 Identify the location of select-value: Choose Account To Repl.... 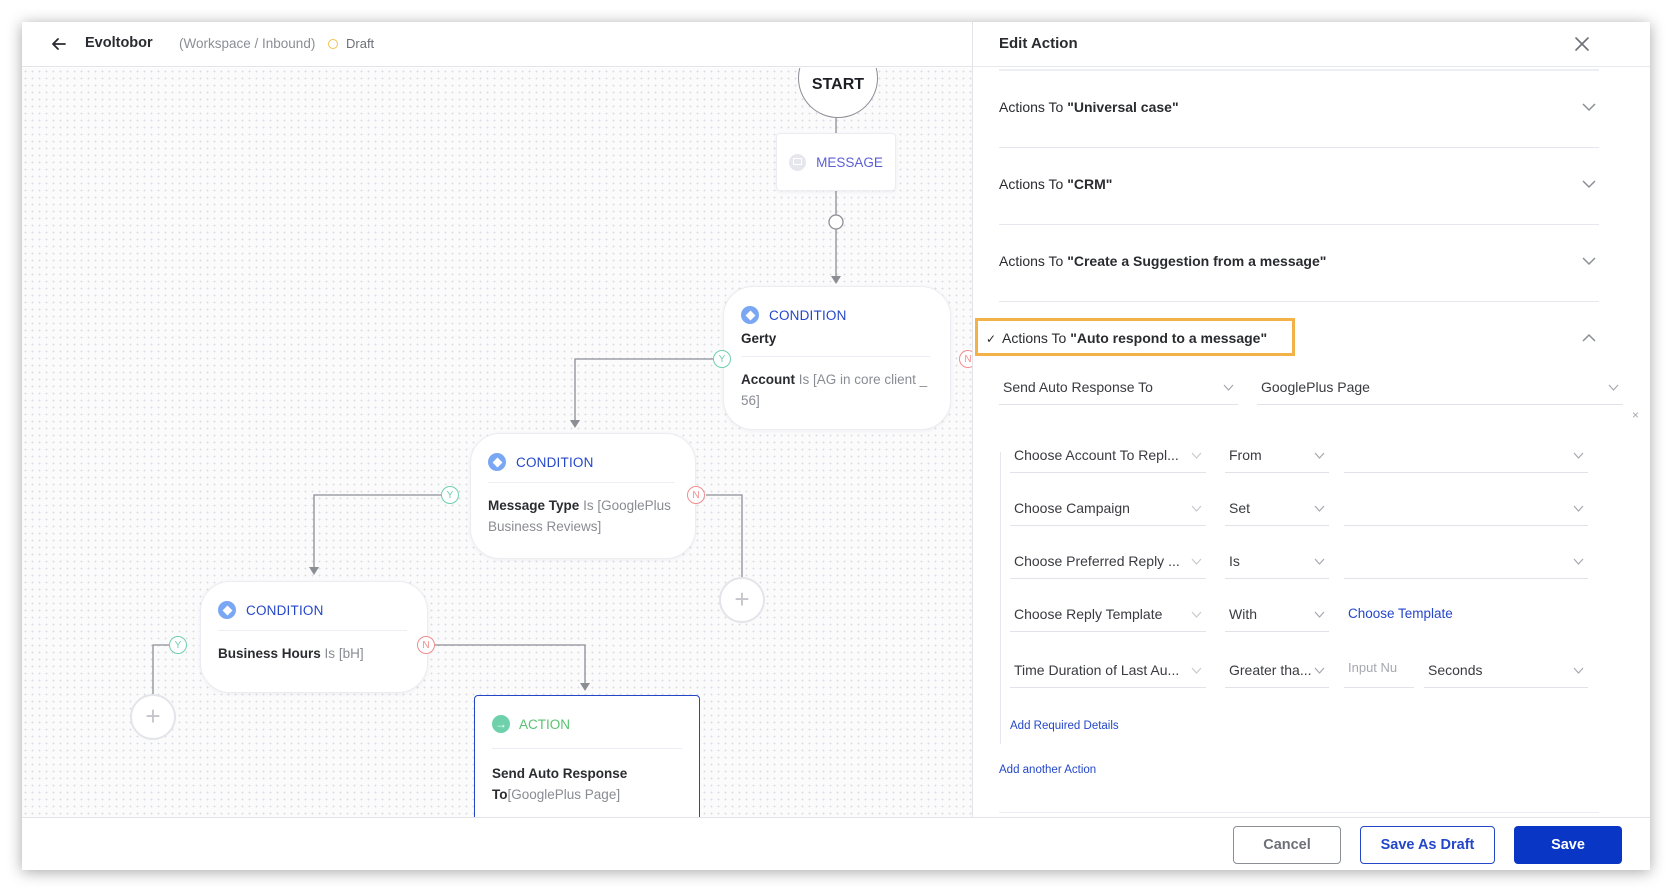
(1096, 455).